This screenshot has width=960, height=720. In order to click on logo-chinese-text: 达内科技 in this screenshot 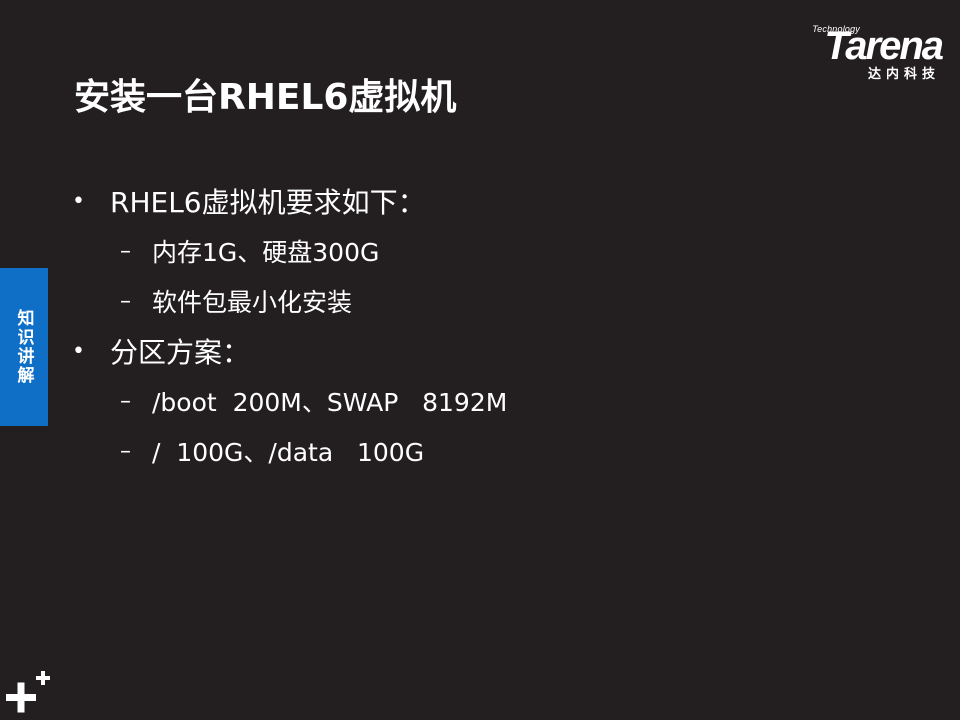, I will do `click(903, 74)`.